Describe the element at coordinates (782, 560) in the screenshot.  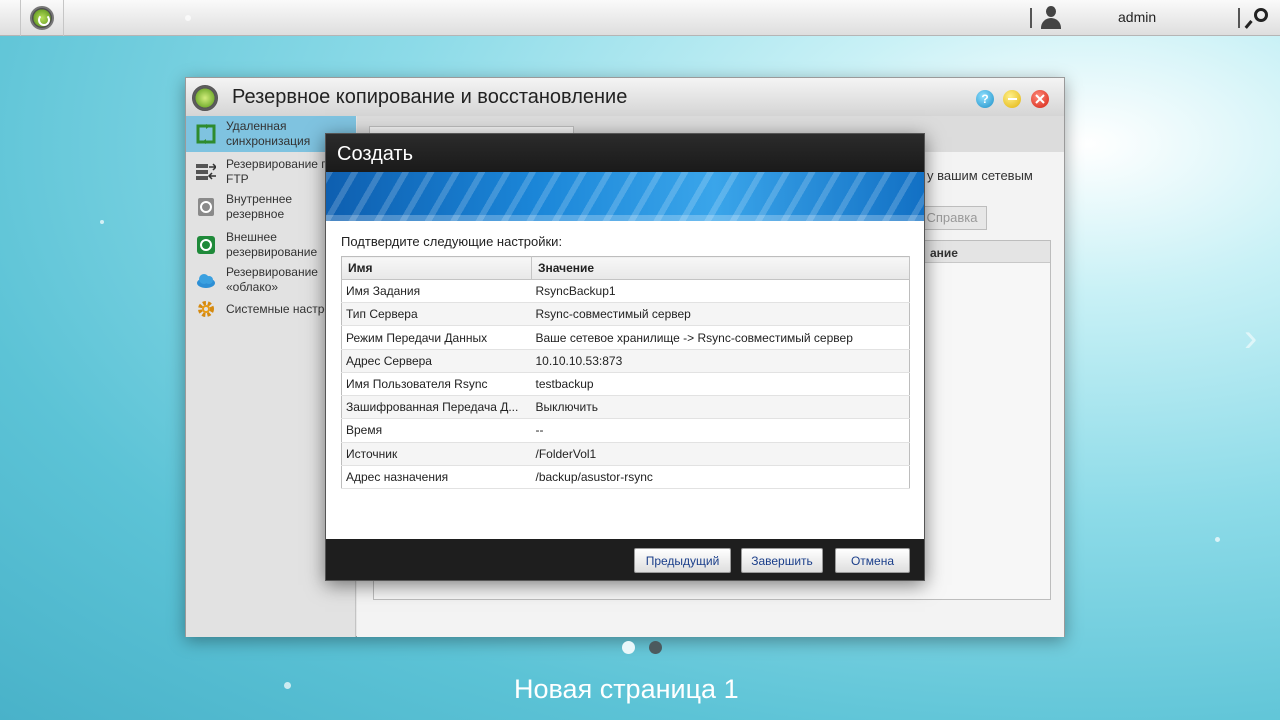
I see `finish-button: Завершить` at that location.